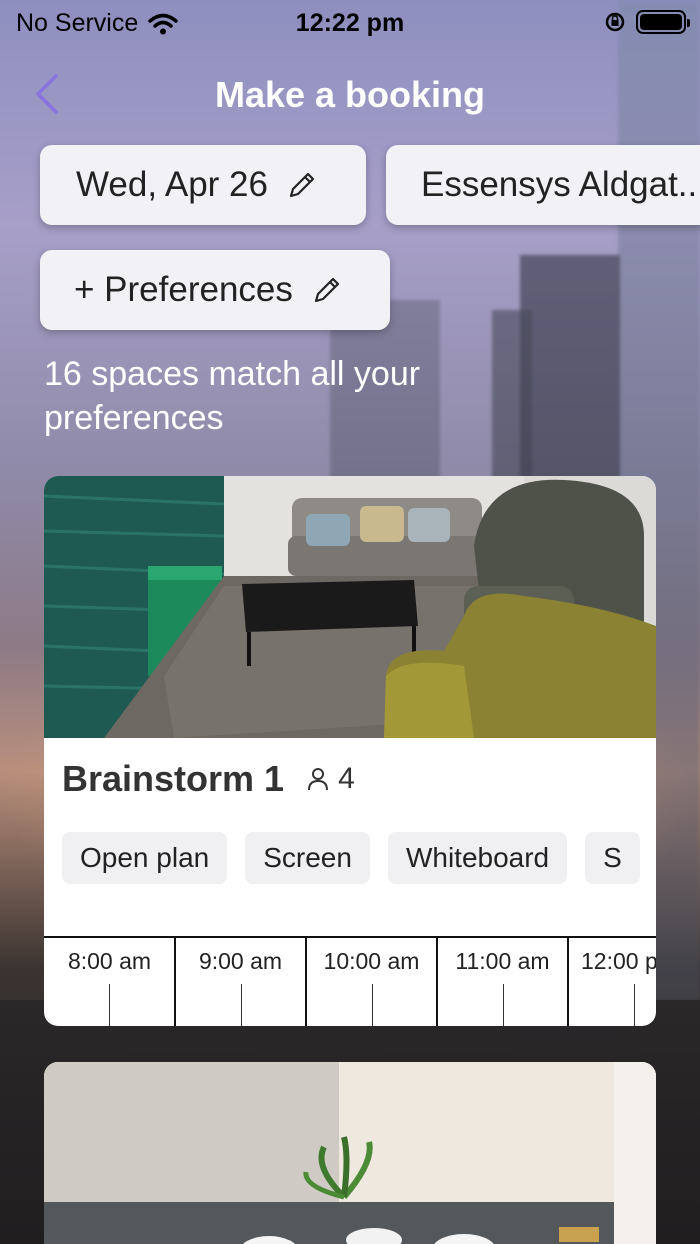 The image size is (700, 1244). Describe the element at coordinates (318, 779) in the screenshot. I see `person-icon` at that location.